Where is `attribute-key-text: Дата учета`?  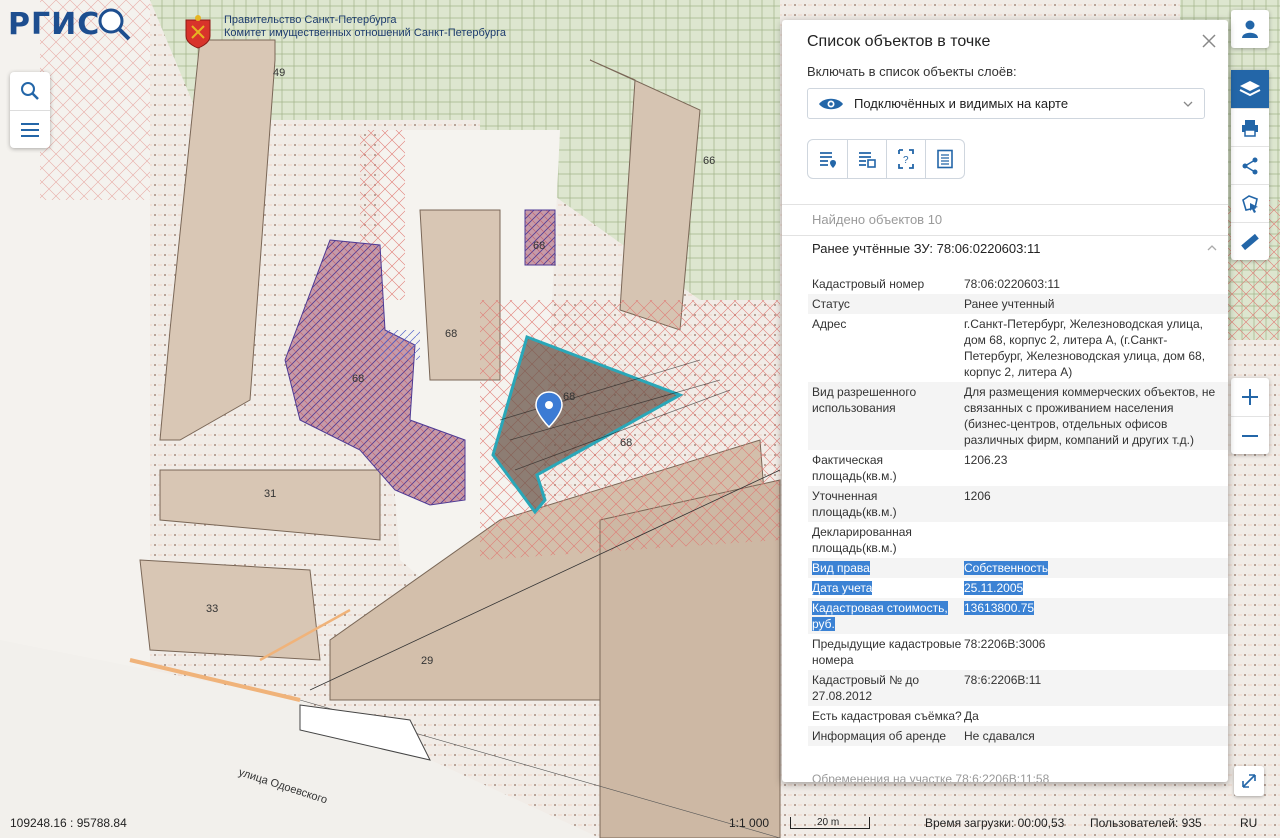
attribute-key-text: Дата учета is located at coordinates (842, 588).